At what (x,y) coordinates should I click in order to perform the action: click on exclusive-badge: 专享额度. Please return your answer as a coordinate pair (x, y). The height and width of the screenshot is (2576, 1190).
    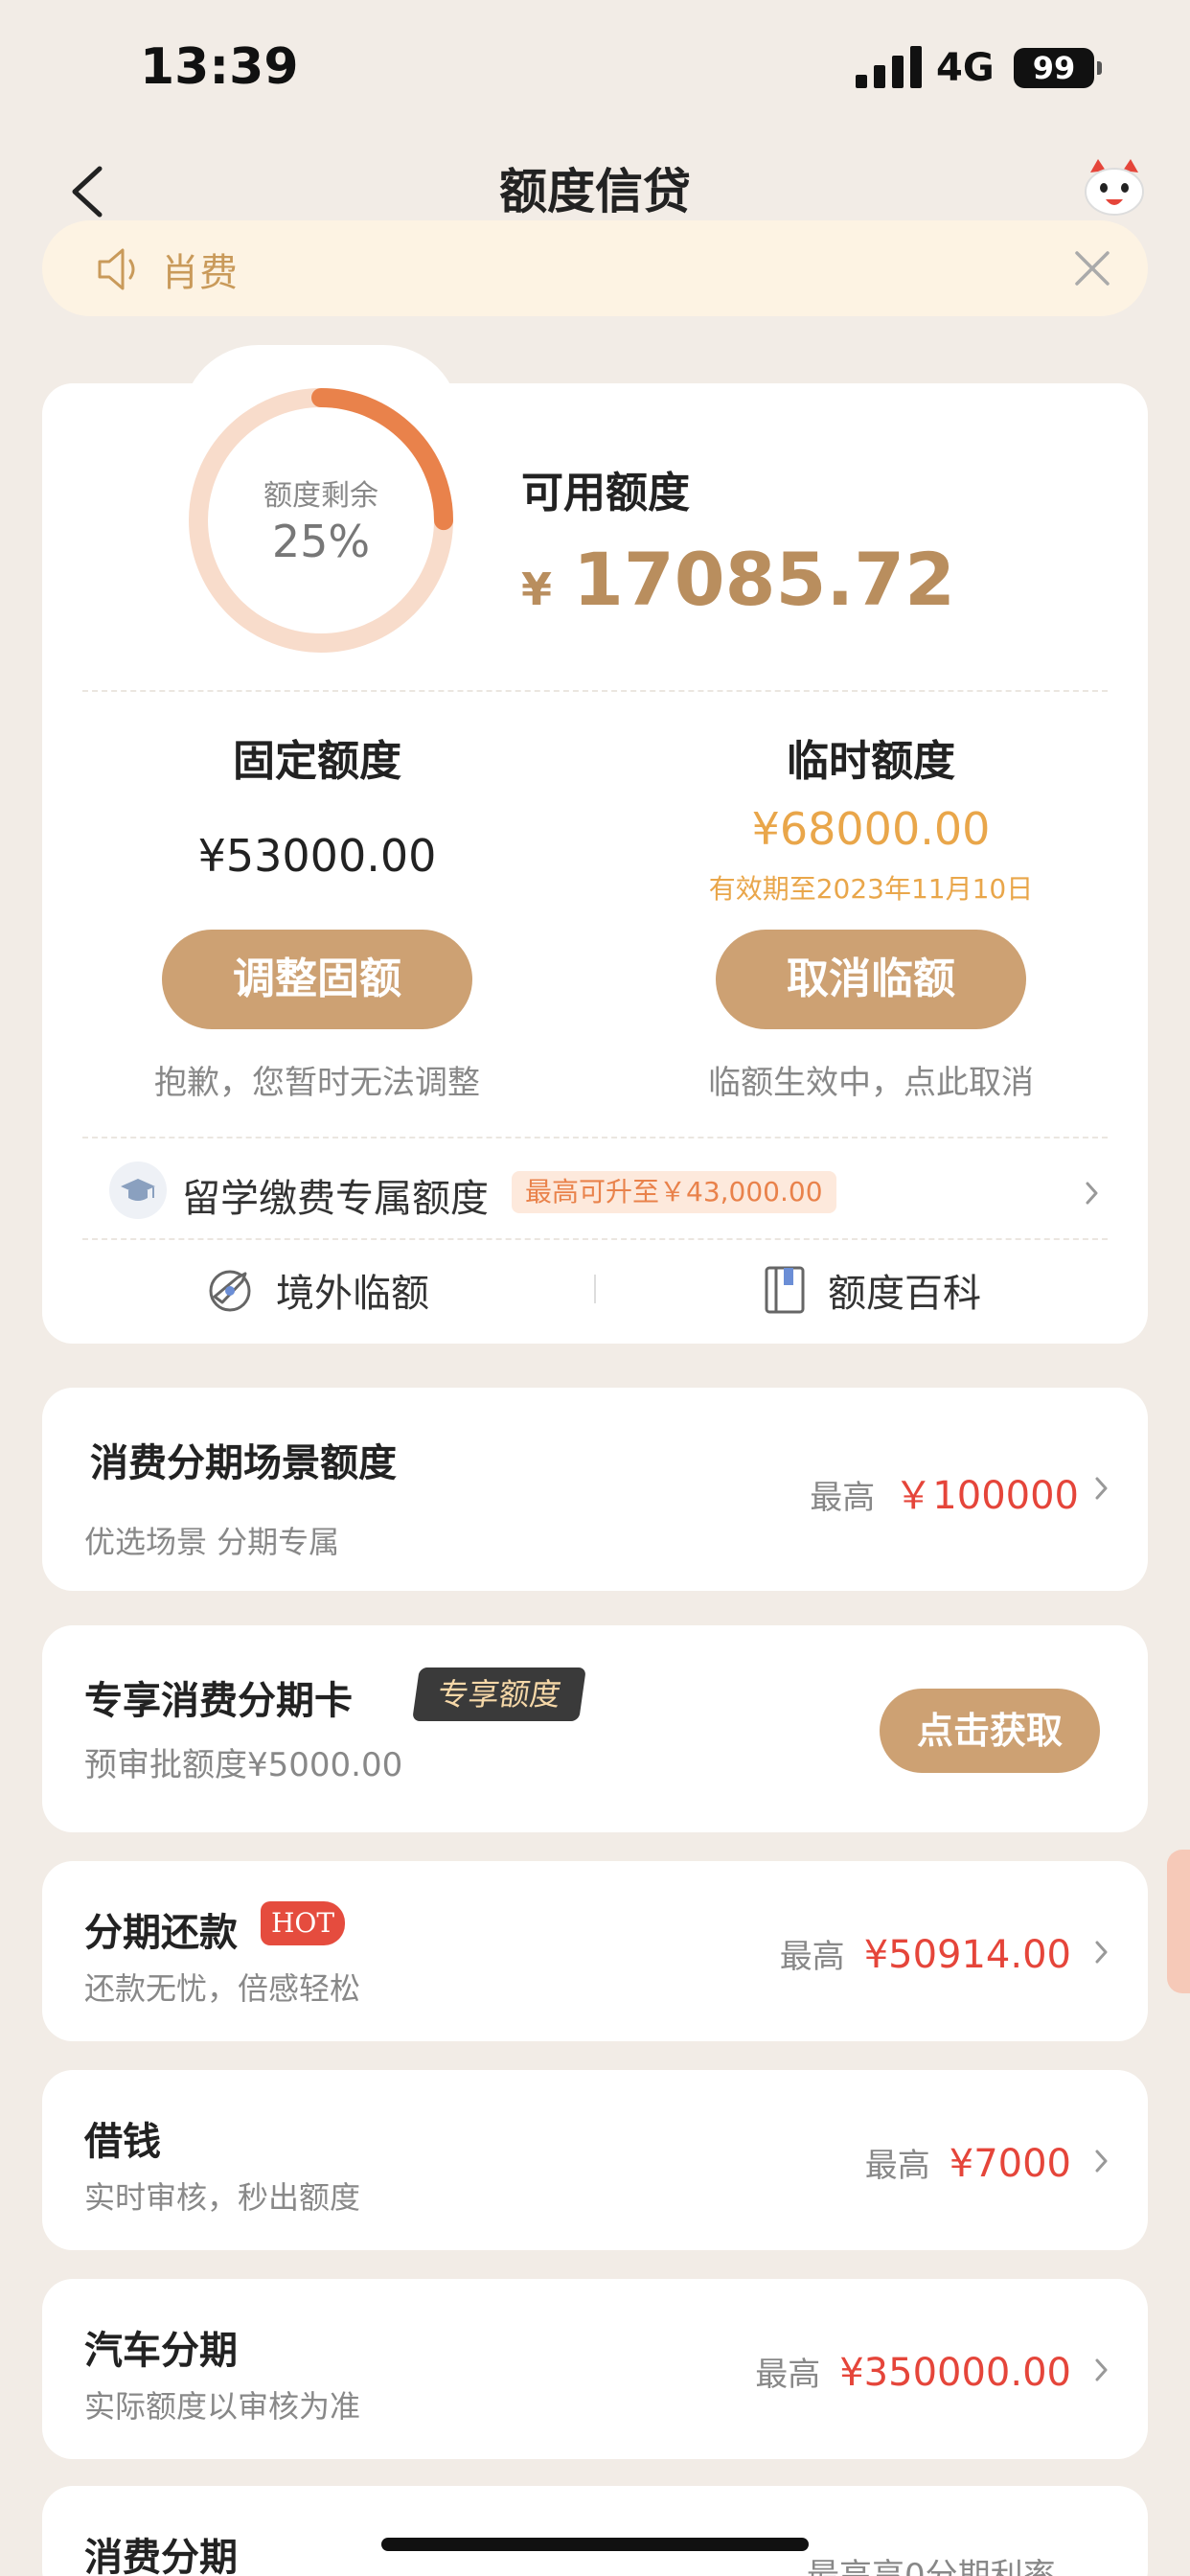
    Looking at the image, I should click on (499, 1694).